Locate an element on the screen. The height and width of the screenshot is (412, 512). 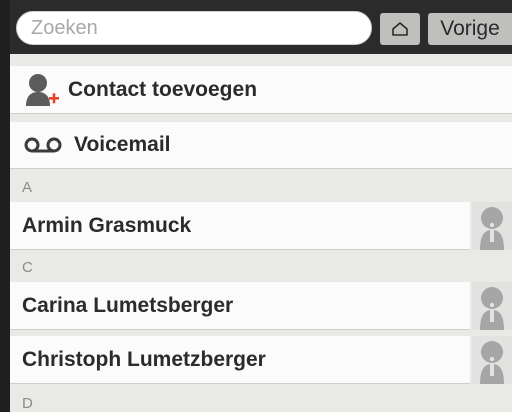
contact-row: Christoph Lumetzberger is located at coordinates (240, 360).